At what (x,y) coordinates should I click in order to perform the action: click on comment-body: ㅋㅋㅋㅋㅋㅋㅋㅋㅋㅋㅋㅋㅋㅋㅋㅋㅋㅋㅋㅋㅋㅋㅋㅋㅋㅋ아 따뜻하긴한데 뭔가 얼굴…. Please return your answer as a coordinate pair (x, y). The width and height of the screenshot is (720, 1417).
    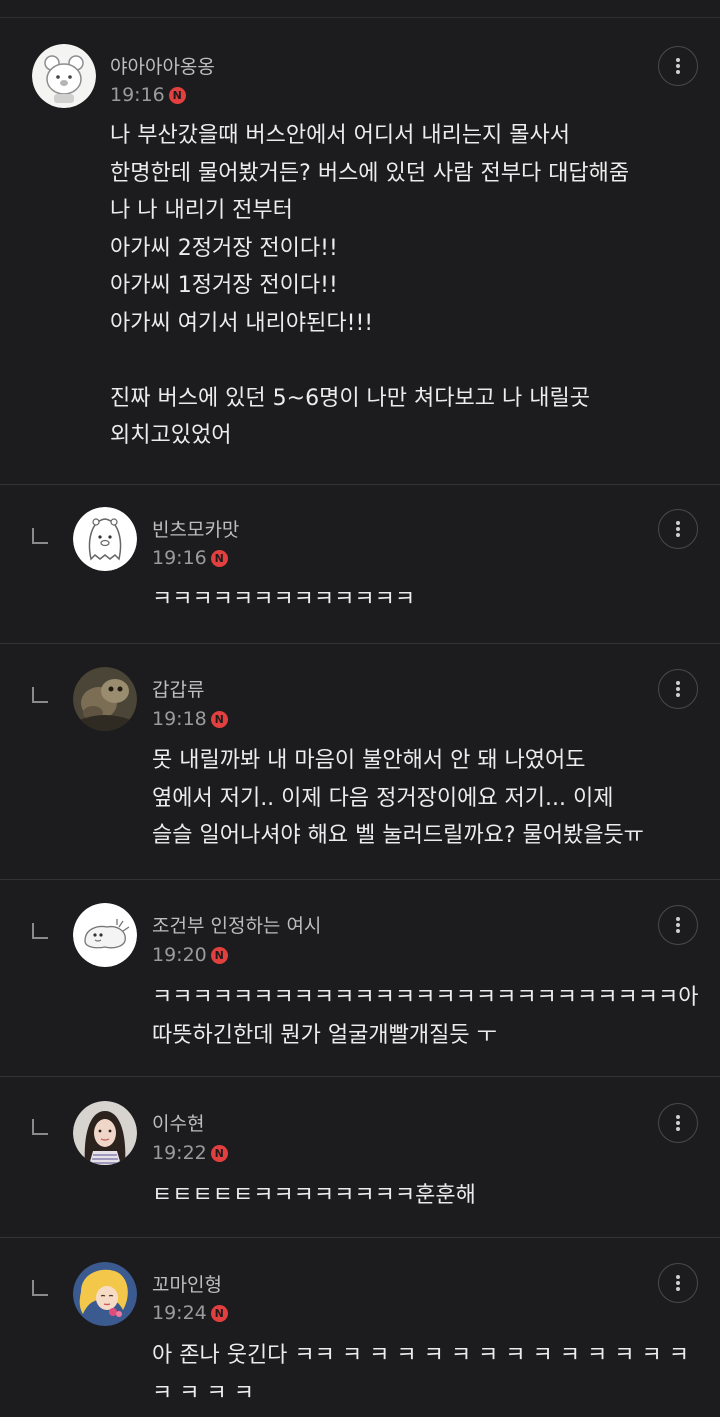
    Looking at the image, I should click on (425, 1016).